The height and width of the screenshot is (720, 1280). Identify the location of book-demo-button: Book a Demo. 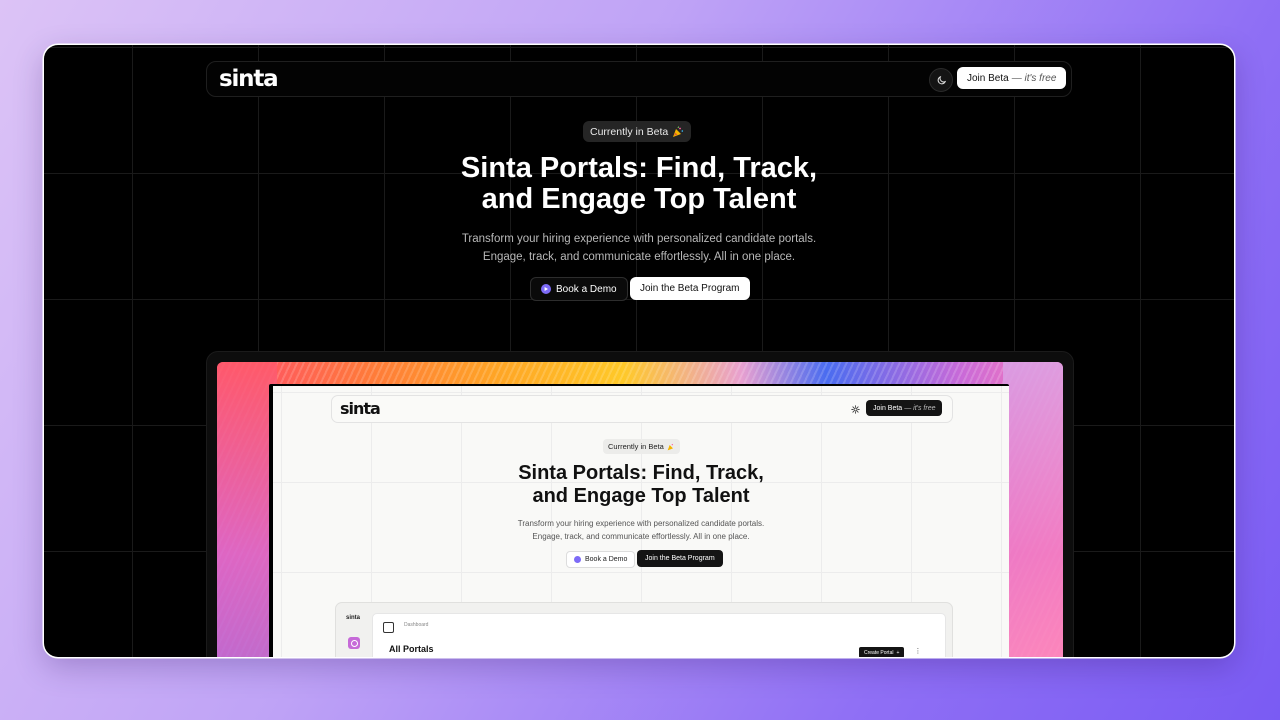
(579, 289).